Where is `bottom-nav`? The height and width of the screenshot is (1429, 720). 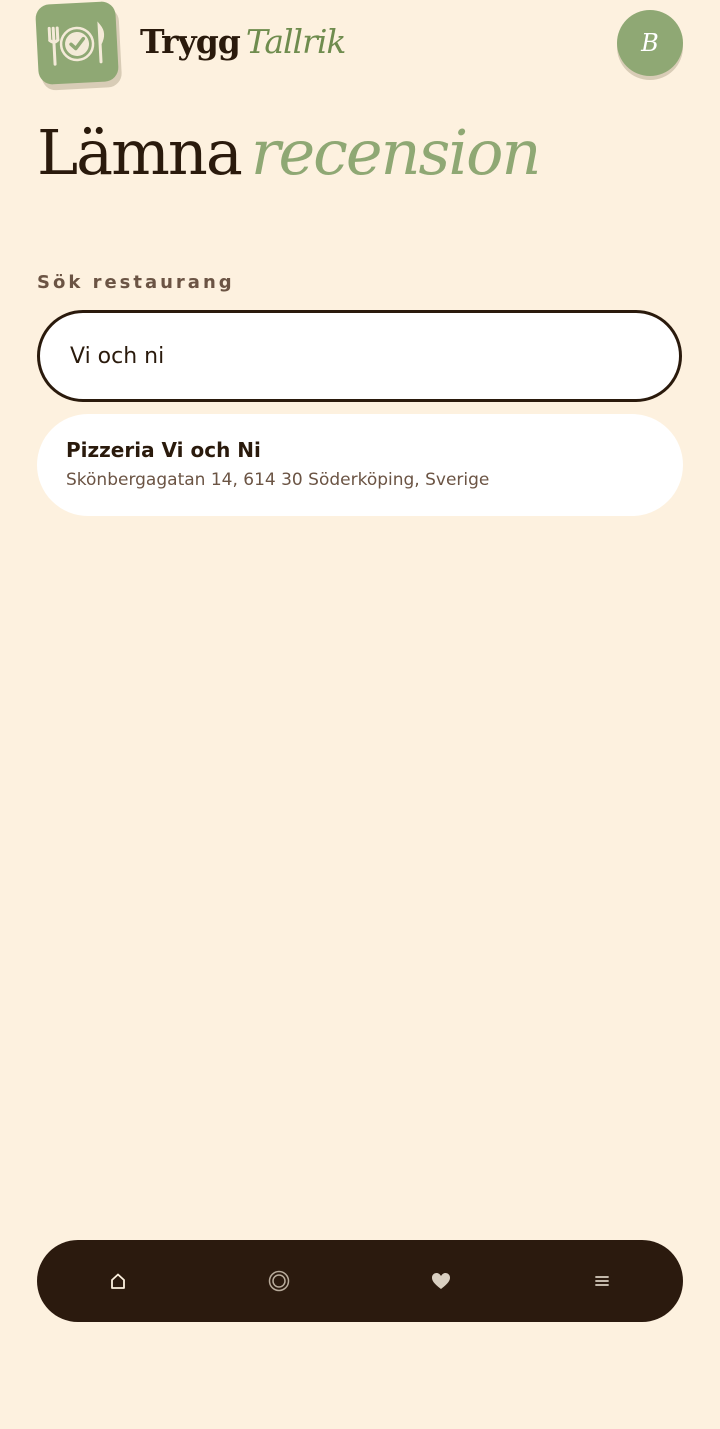 bottom-nav is located at coordinates (360, 1281).